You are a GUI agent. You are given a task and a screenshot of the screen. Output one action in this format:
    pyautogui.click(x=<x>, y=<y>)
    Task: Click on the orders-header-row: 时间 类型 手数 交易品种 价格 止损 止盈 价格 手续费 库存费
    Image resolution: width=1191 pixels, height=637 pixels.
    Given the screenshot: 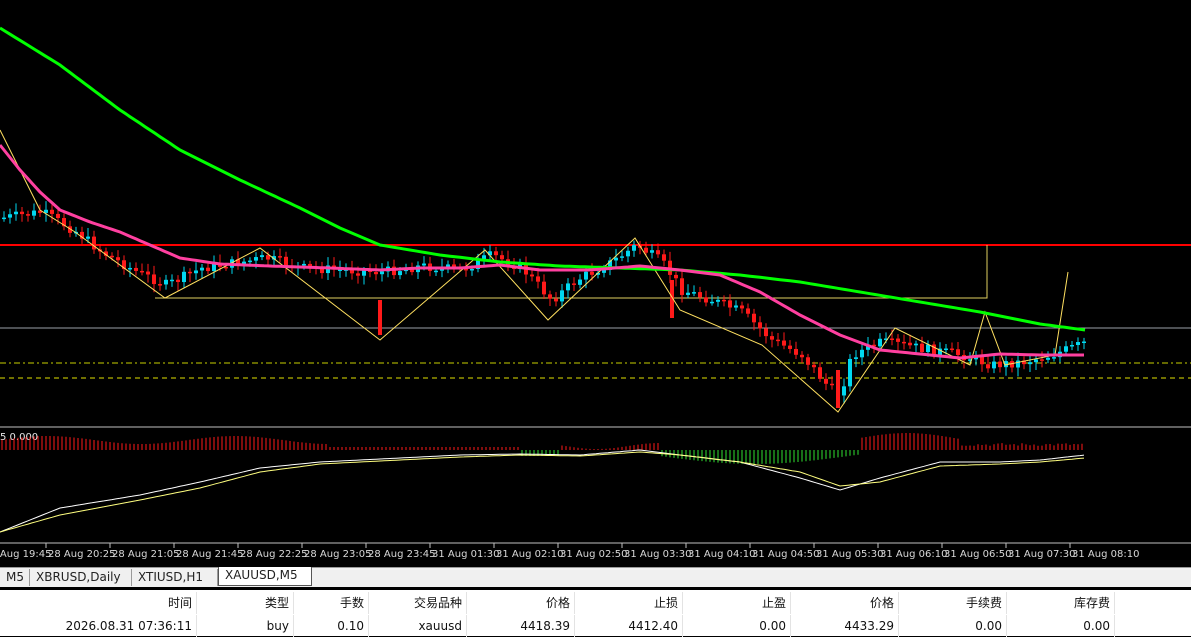 What is the action you would take?
    pyautogui.click(x=595, y=603)
    